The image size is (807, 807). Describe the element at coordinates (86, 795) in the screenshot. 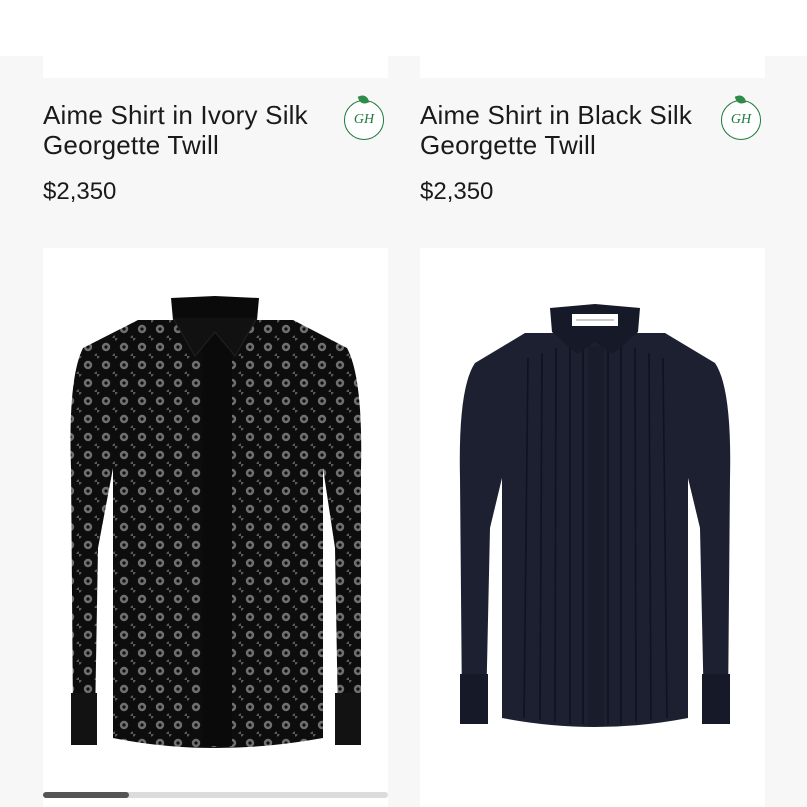

I see `carousel-scroll-thumb` at that location.